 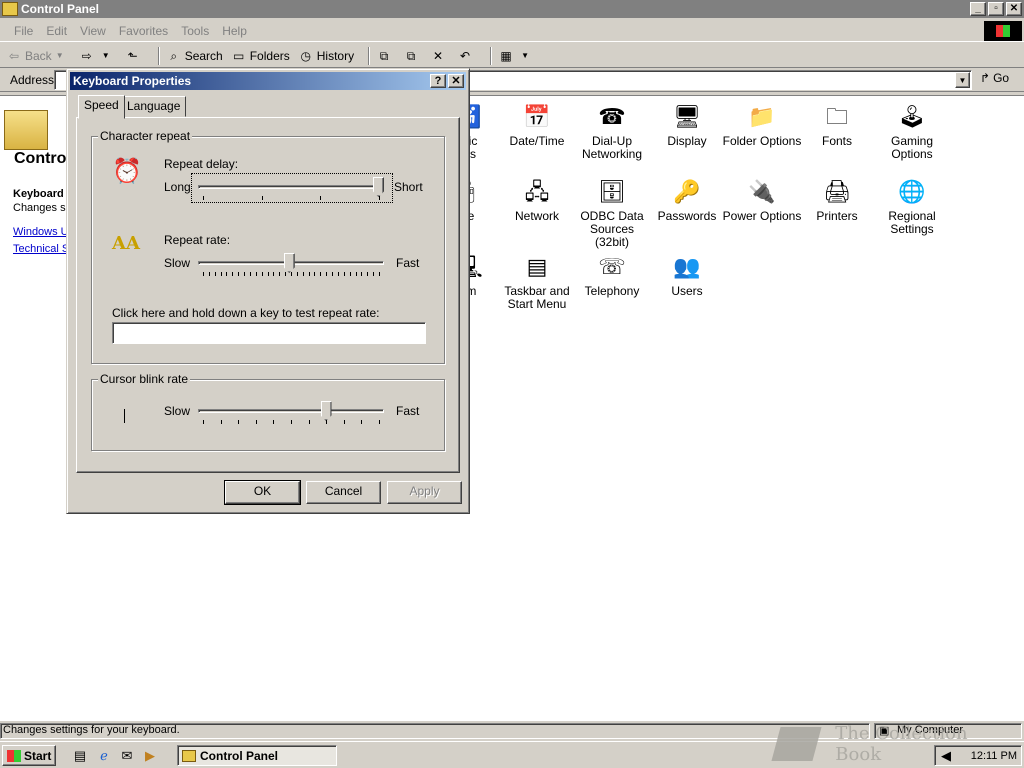 What do you see at coordinates (194, 56) in the screenshot?
I see `search-button: ⌕ Search` at bounding box center [194, 56].